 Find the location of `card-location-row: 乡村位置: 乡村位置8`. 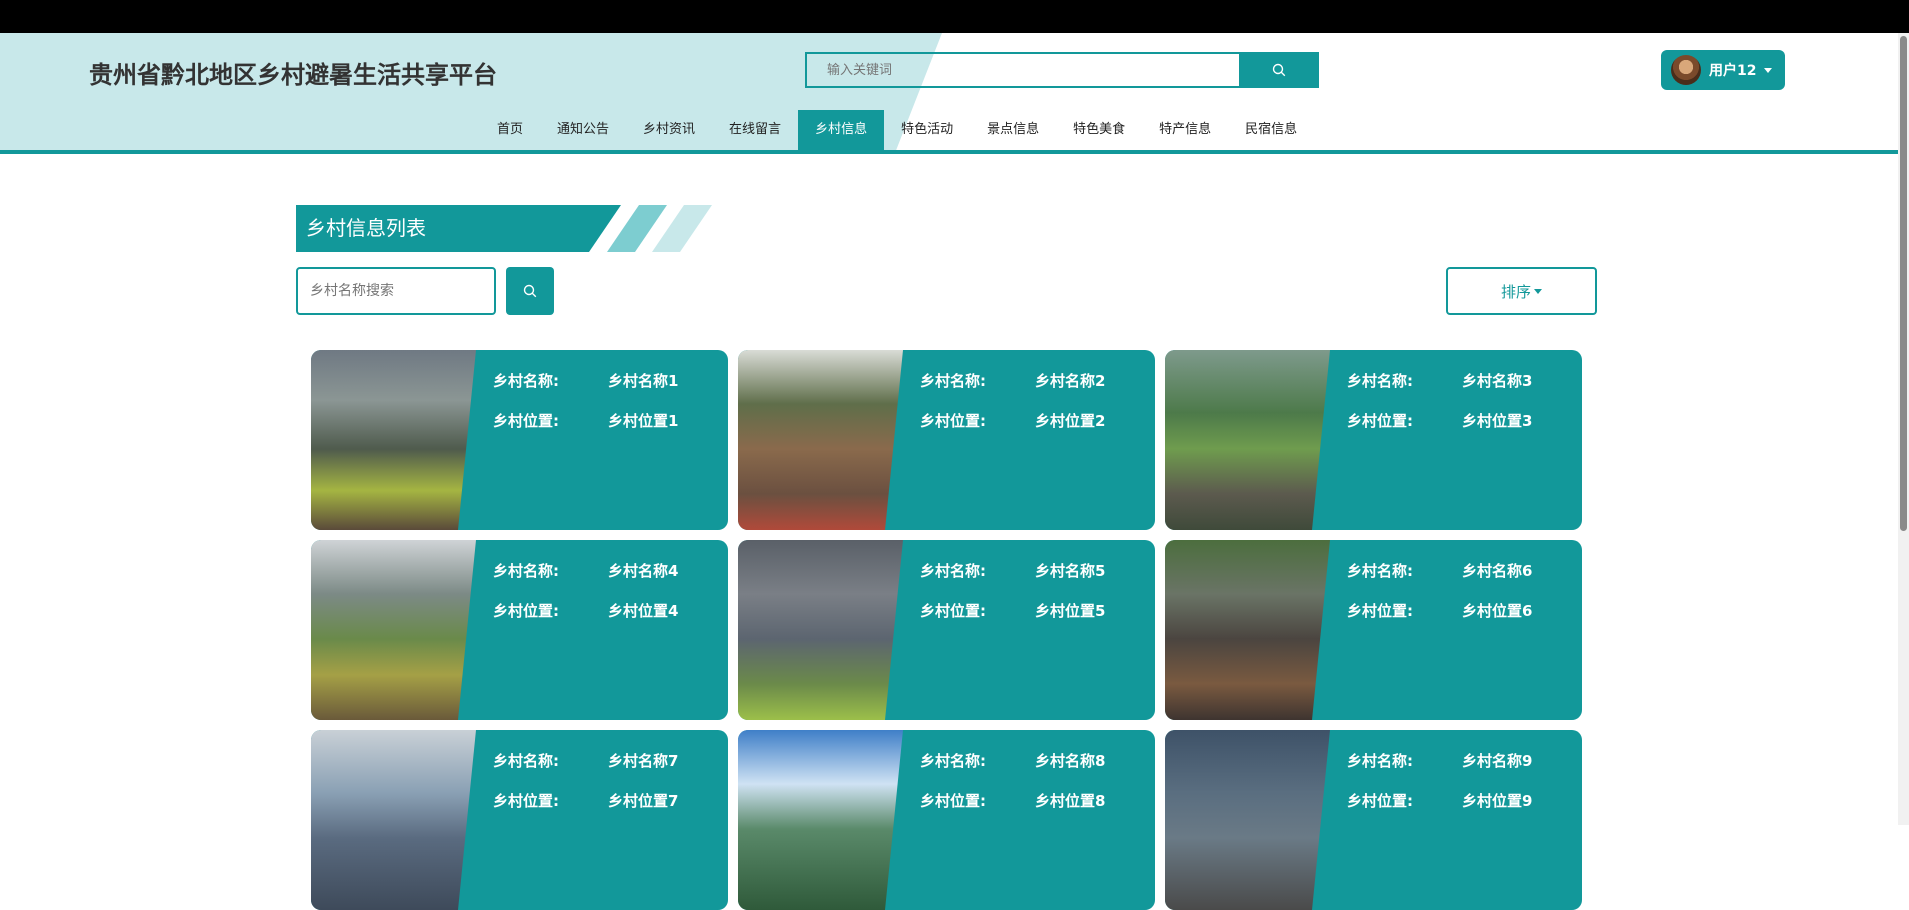

card-location-row: 乡村位置: 乡村位置8 is located at coordinates (1012, 800).